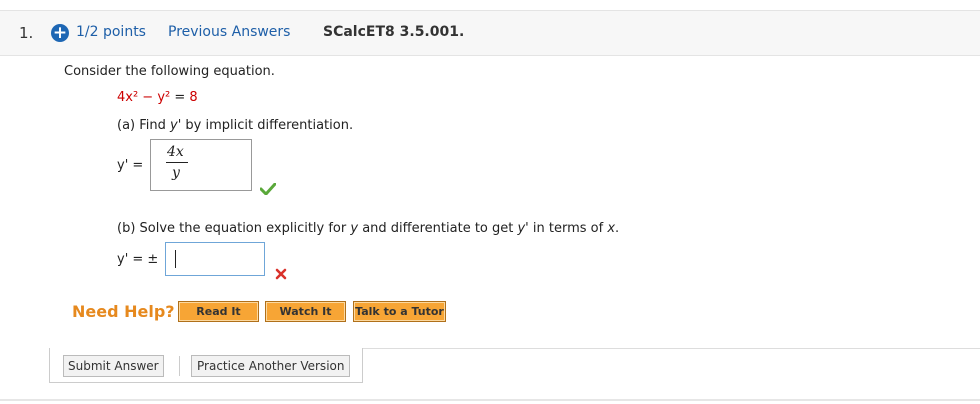 The width and height of the screenshot is (980, 404). I want to click on watch-it-button: Watch It, so click(305, 311).